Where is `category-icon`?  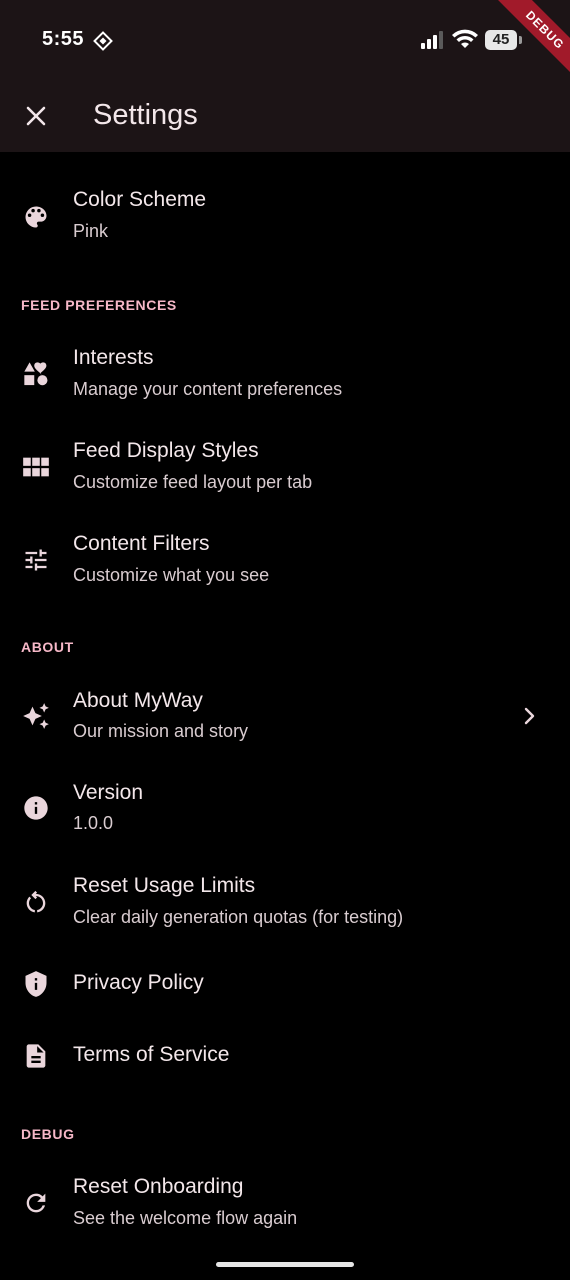 category-icon is located at coordinates (36, 374).